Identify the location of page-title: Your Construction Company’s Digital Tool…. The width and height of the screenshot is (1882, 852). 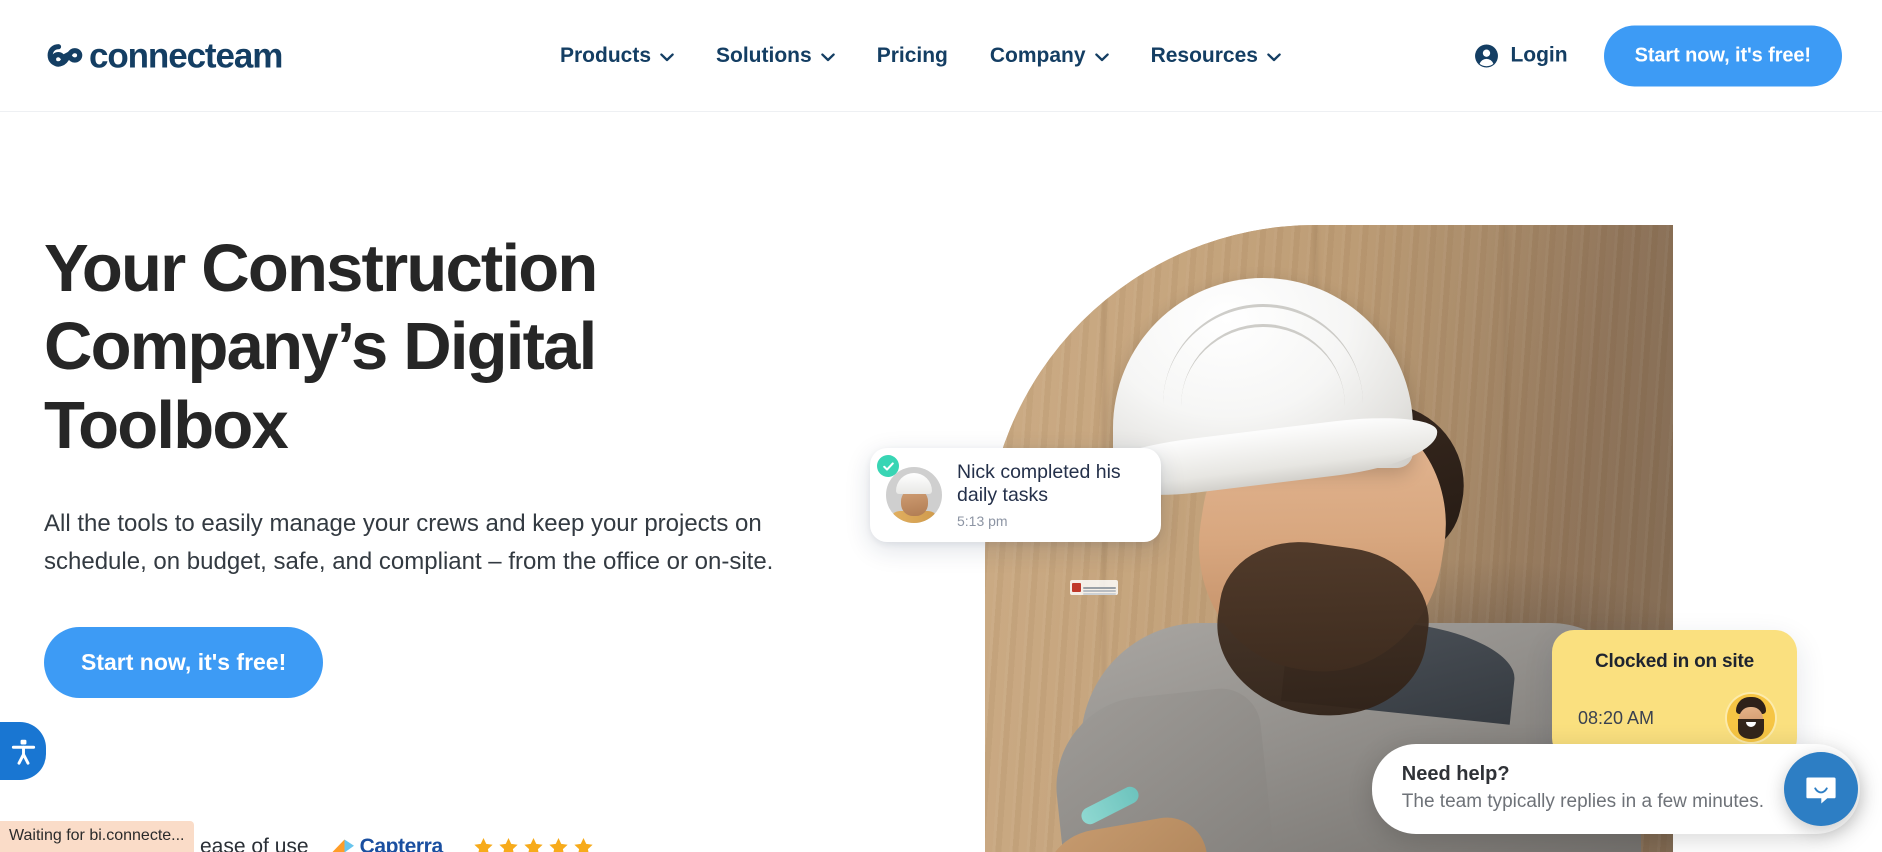
(321, 347).